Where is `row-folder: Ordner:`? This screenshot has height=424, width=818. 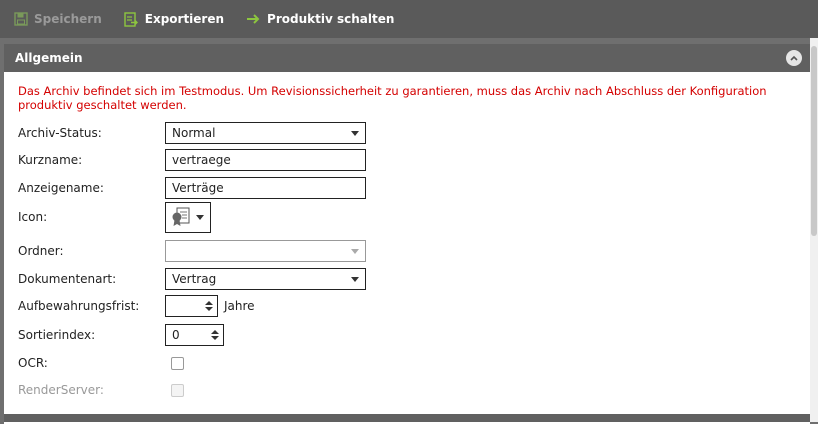 row-folder: Ordner: is located at coordinates (192, 251).